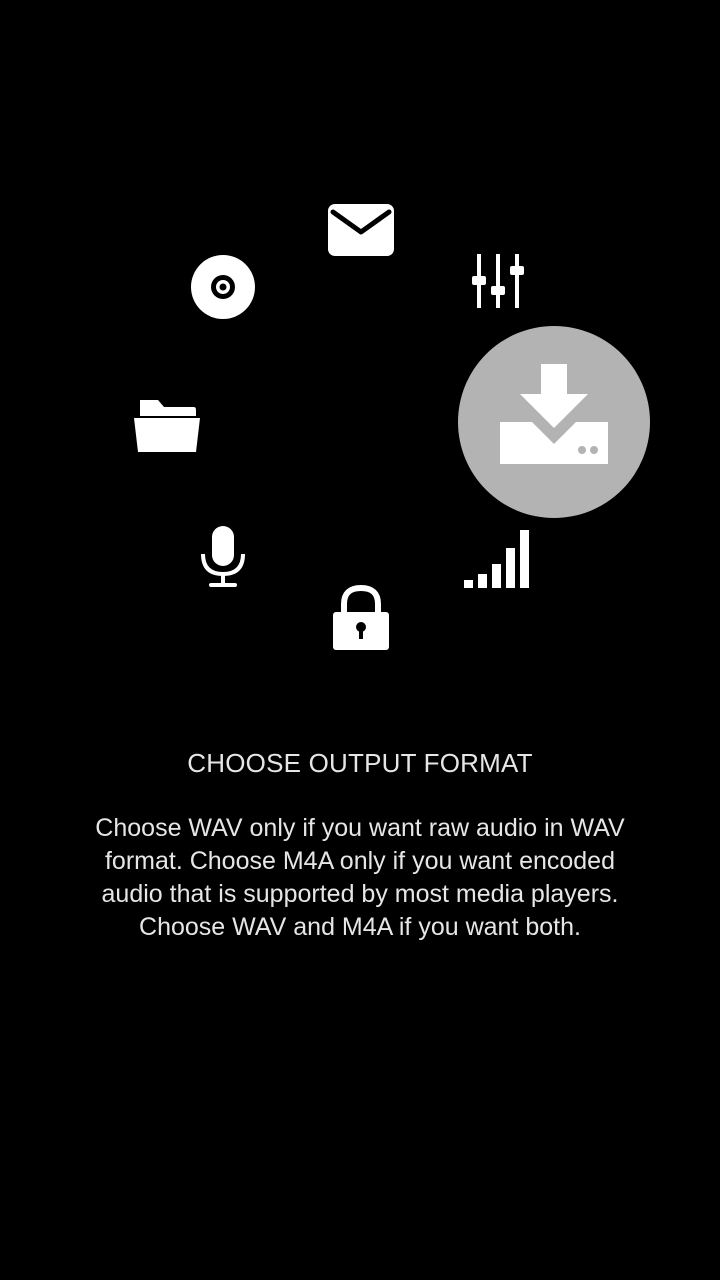 Image resolution: width=720 pixels, height=1280 pixels. What do you see at coordinates (361, 618) in the screenshot?
I see `lock-icon` at bounding box center [361, 618].